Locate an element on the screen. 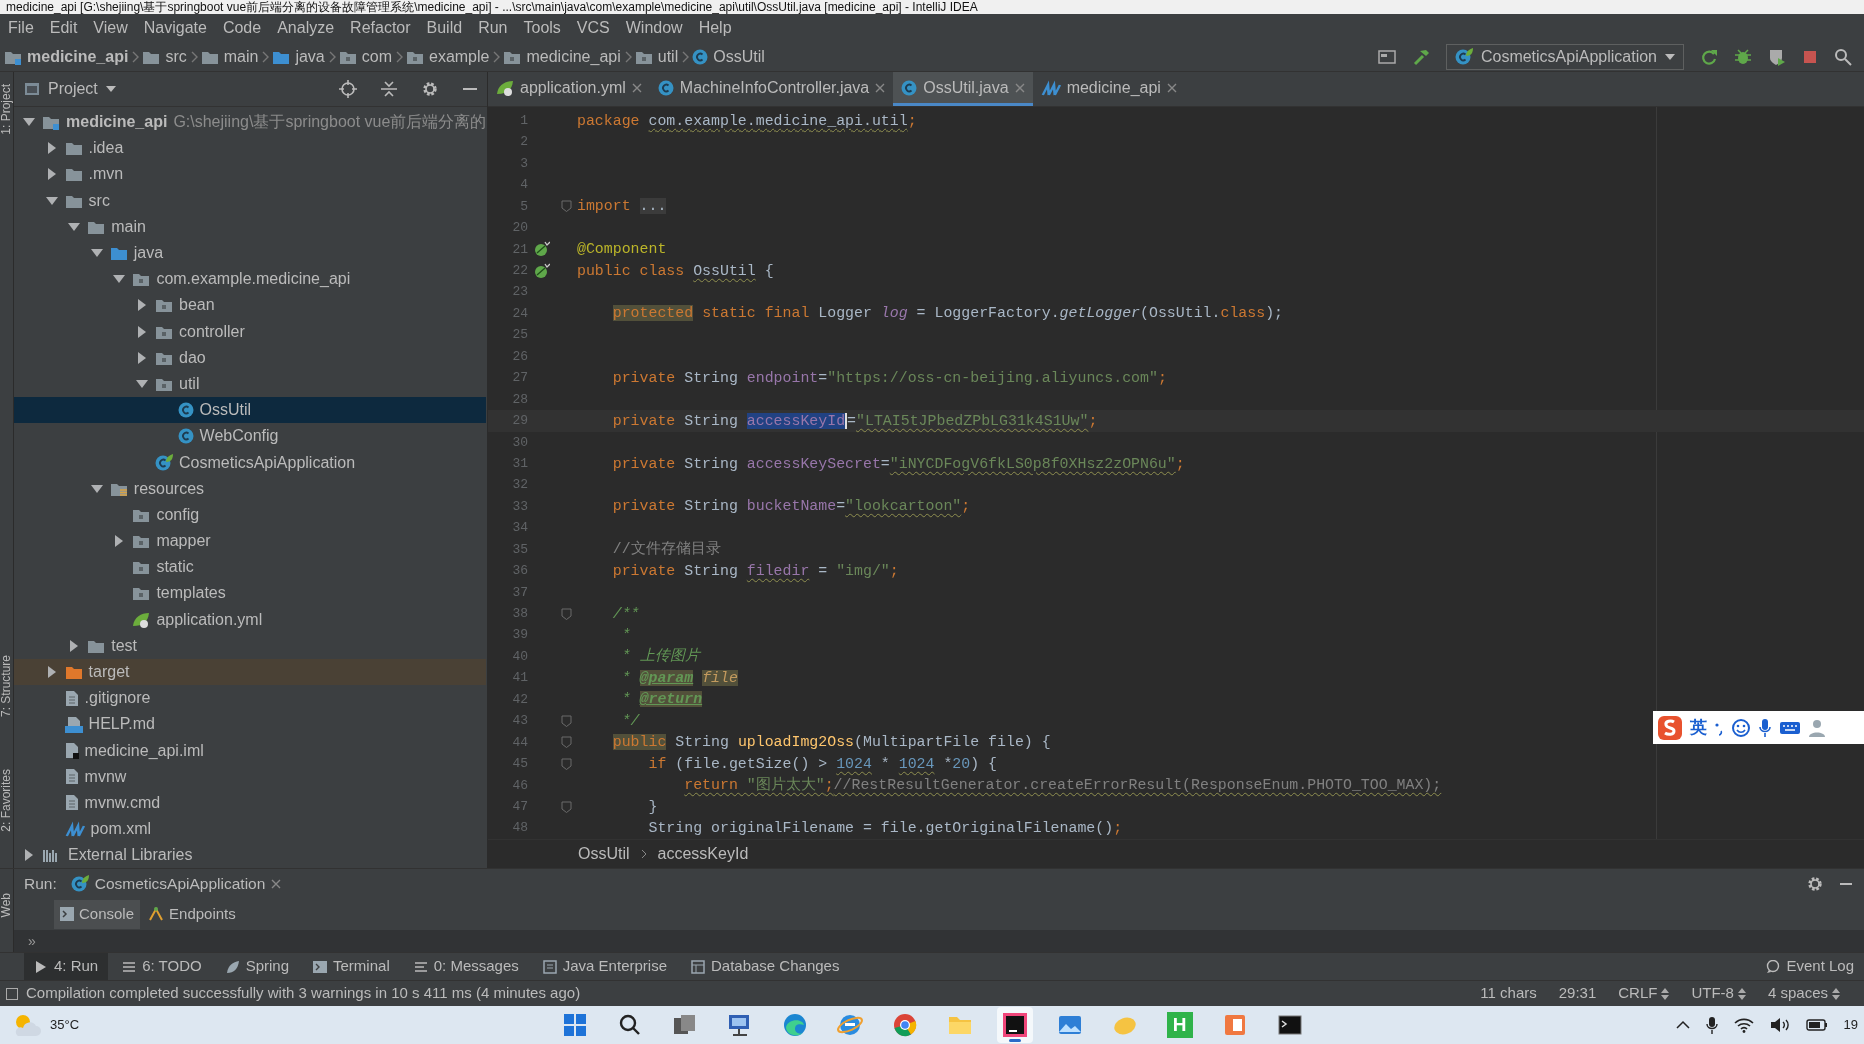 This screenshot has width=1864, height=1044. menu-item: Tools is located at coordinates (542, 28).